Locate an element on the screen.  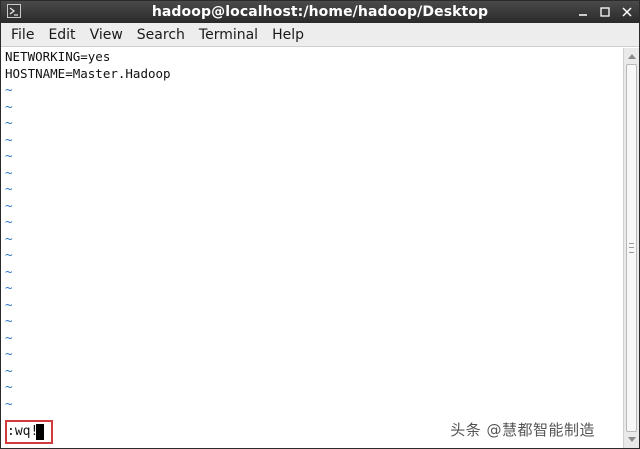
window-title: hadoop@localhost:/home/hadoop/Desktop is located at coordinates (320, 12).